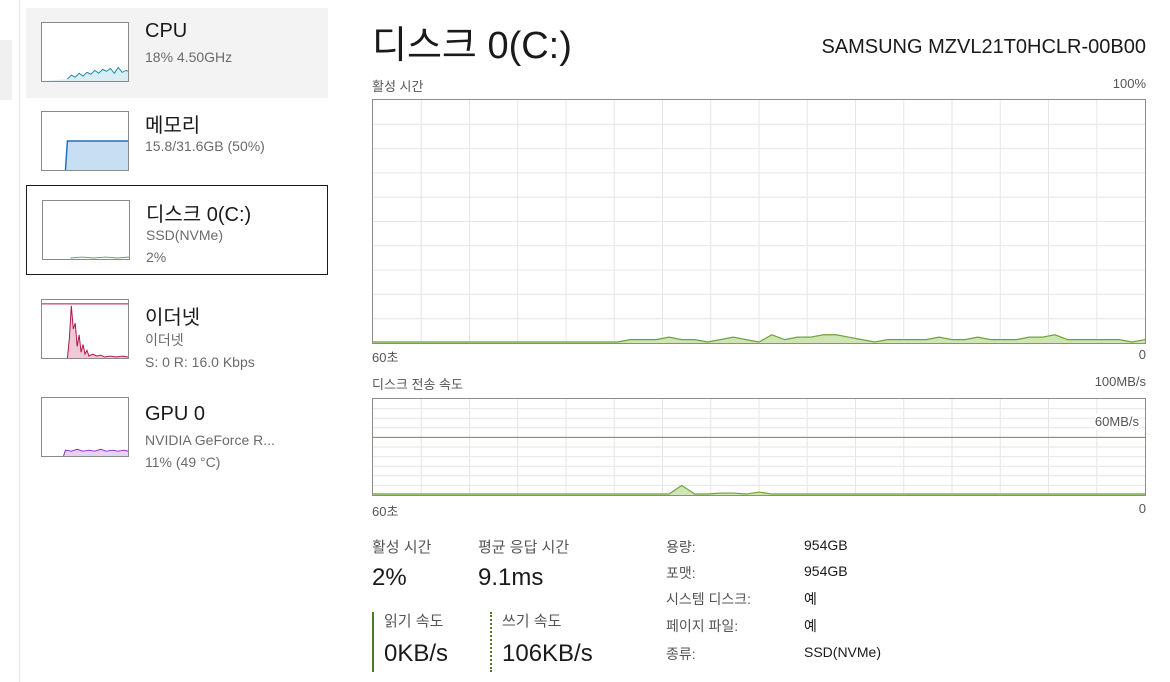  What do you see at coordinates (826, 545) in the screenshot?
I see `capacity-value: 954GB` at bounding box center [826, 545].